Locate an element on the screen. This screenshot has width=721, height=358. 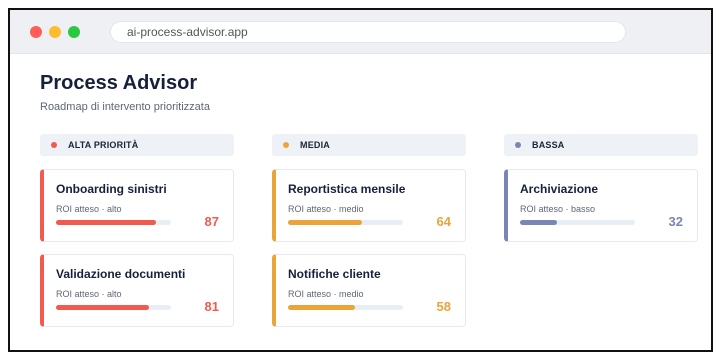
column-label: BASSA is located at coordinates (548, 145).